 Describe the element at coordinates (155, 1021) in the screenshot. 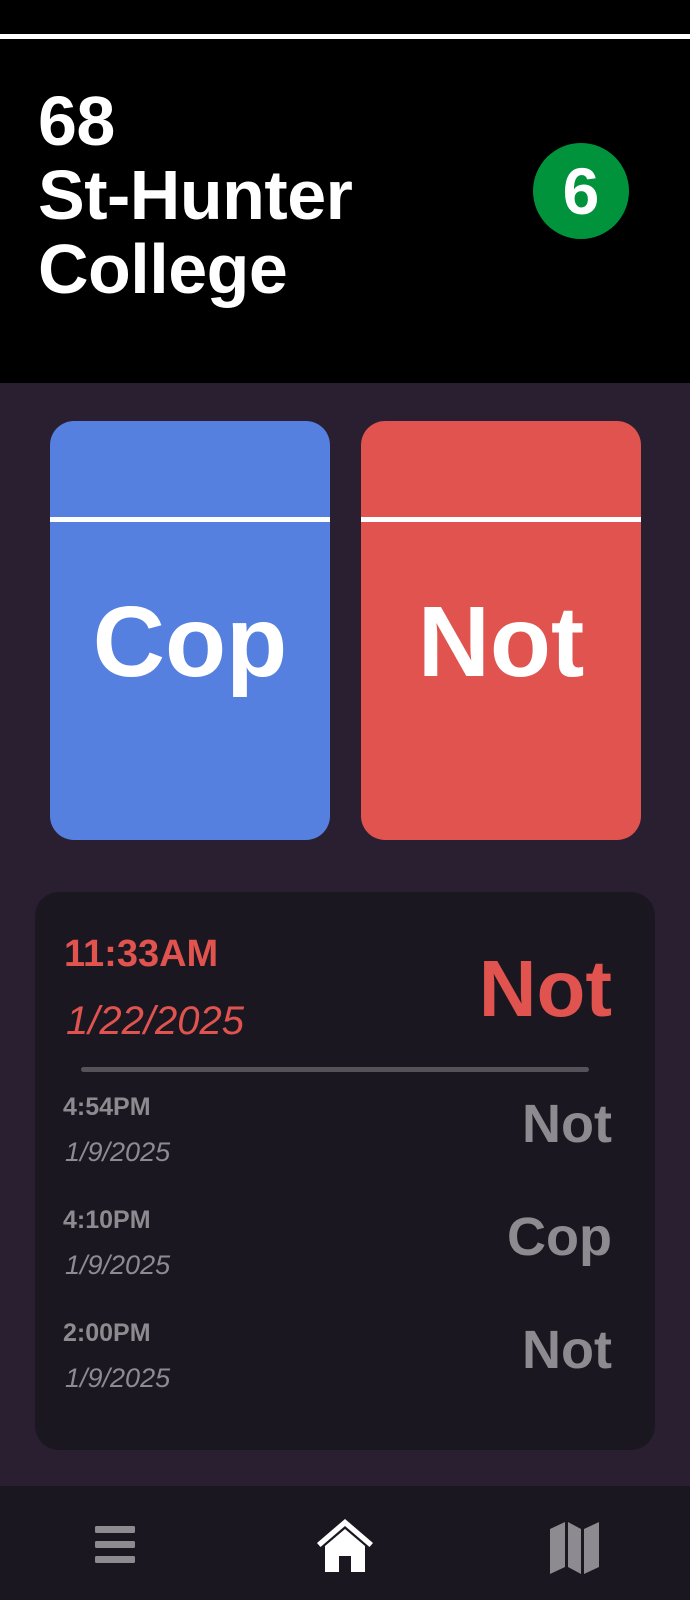

I see `latest-report-date: 1/22/2025` at that location.